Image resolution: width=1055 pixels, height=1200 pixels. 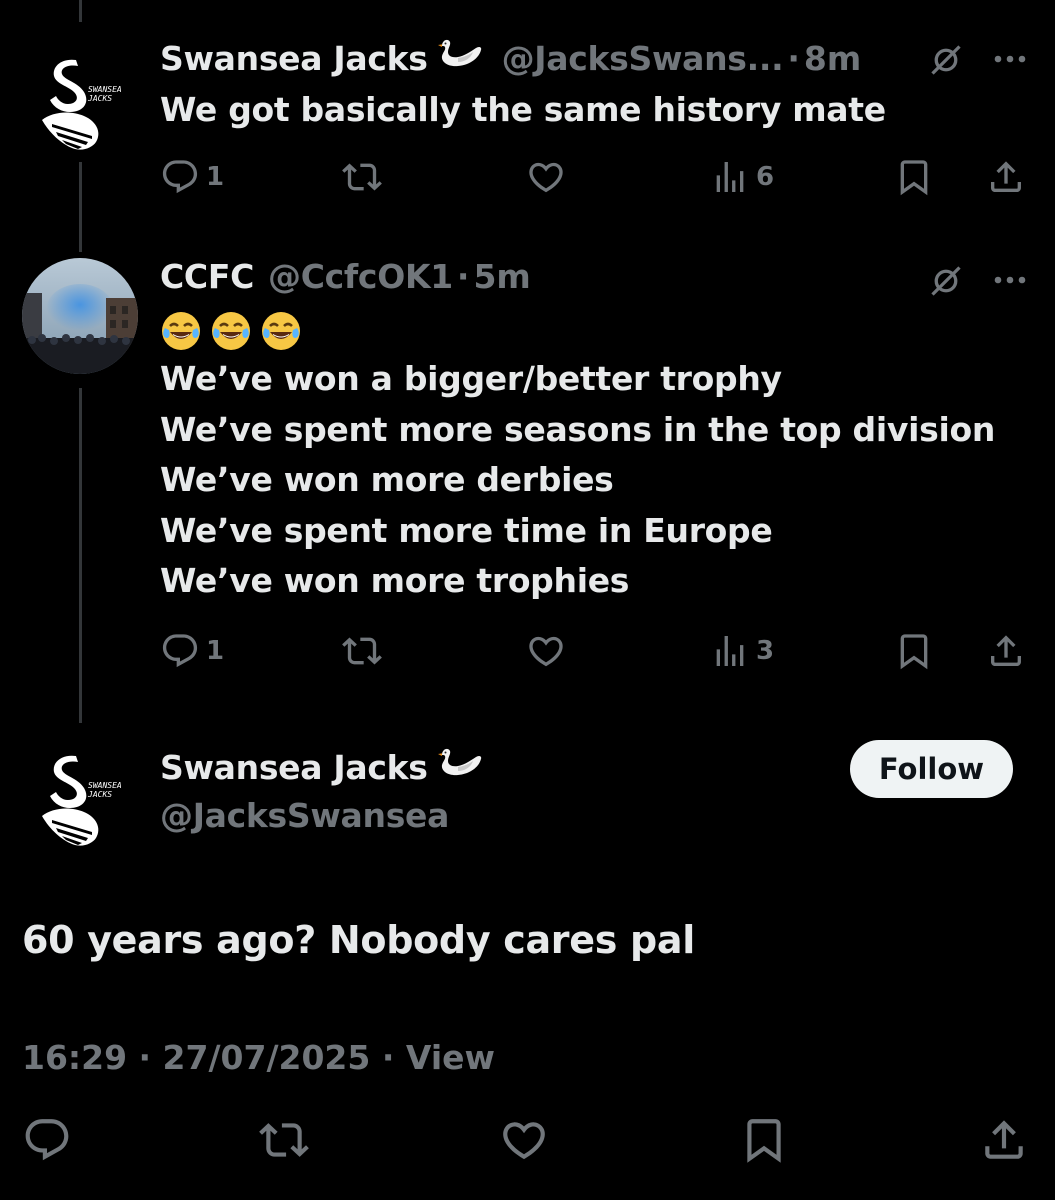 I want to click on views-count: 3, so click(x=765, y=651).